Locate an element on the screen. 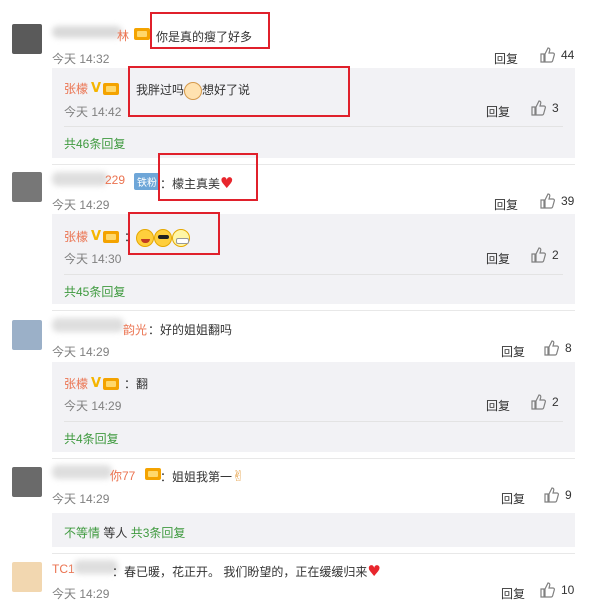  like-button: 9 is located at coordinates (557, 495).